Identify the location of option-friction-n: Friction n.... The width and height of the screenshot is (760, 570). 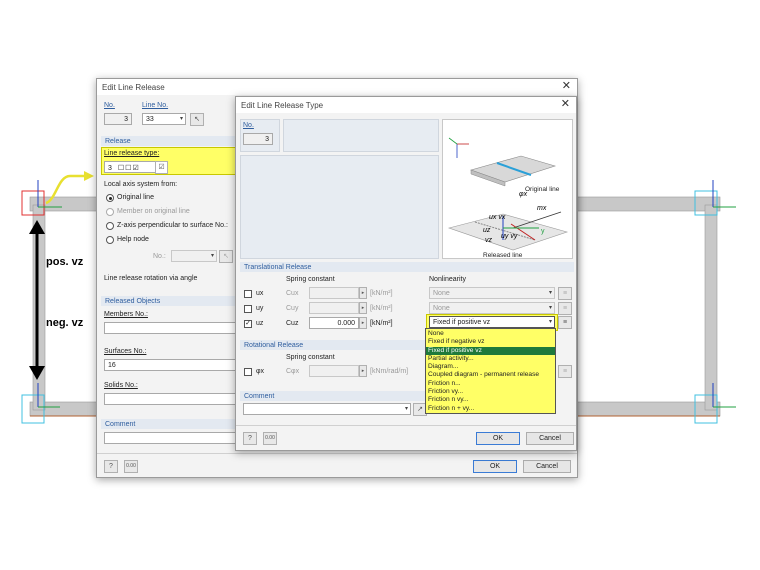
(490, 384).